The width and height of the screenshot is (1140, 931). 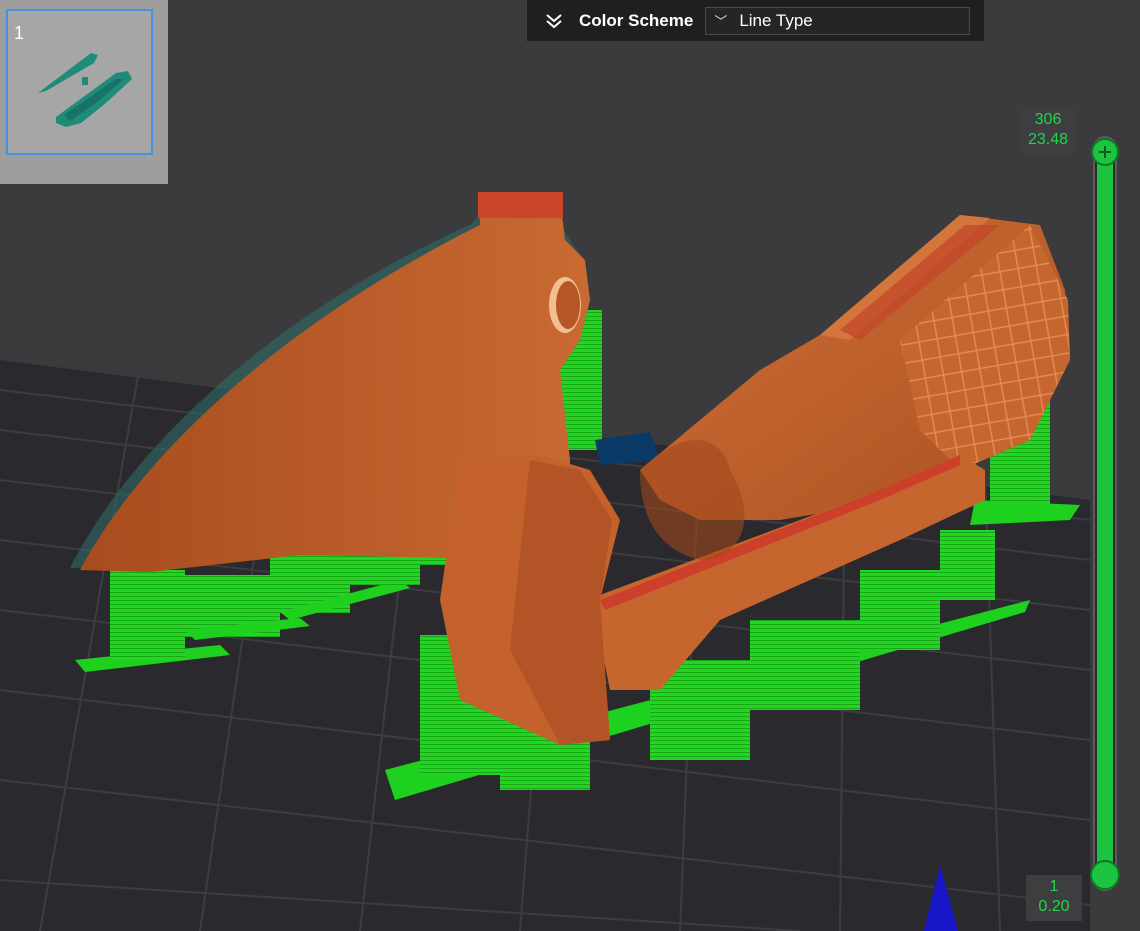 I want to click on color-scheme-dropdown: ﹀ Line Type, so click(x=838, y=20).